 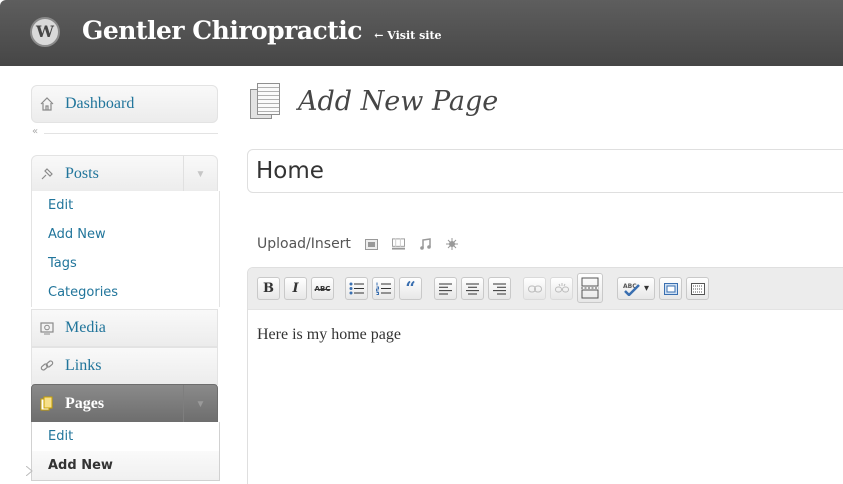 I want to click on editor-content-text: Here is my home page, so click(x=329, y=335).